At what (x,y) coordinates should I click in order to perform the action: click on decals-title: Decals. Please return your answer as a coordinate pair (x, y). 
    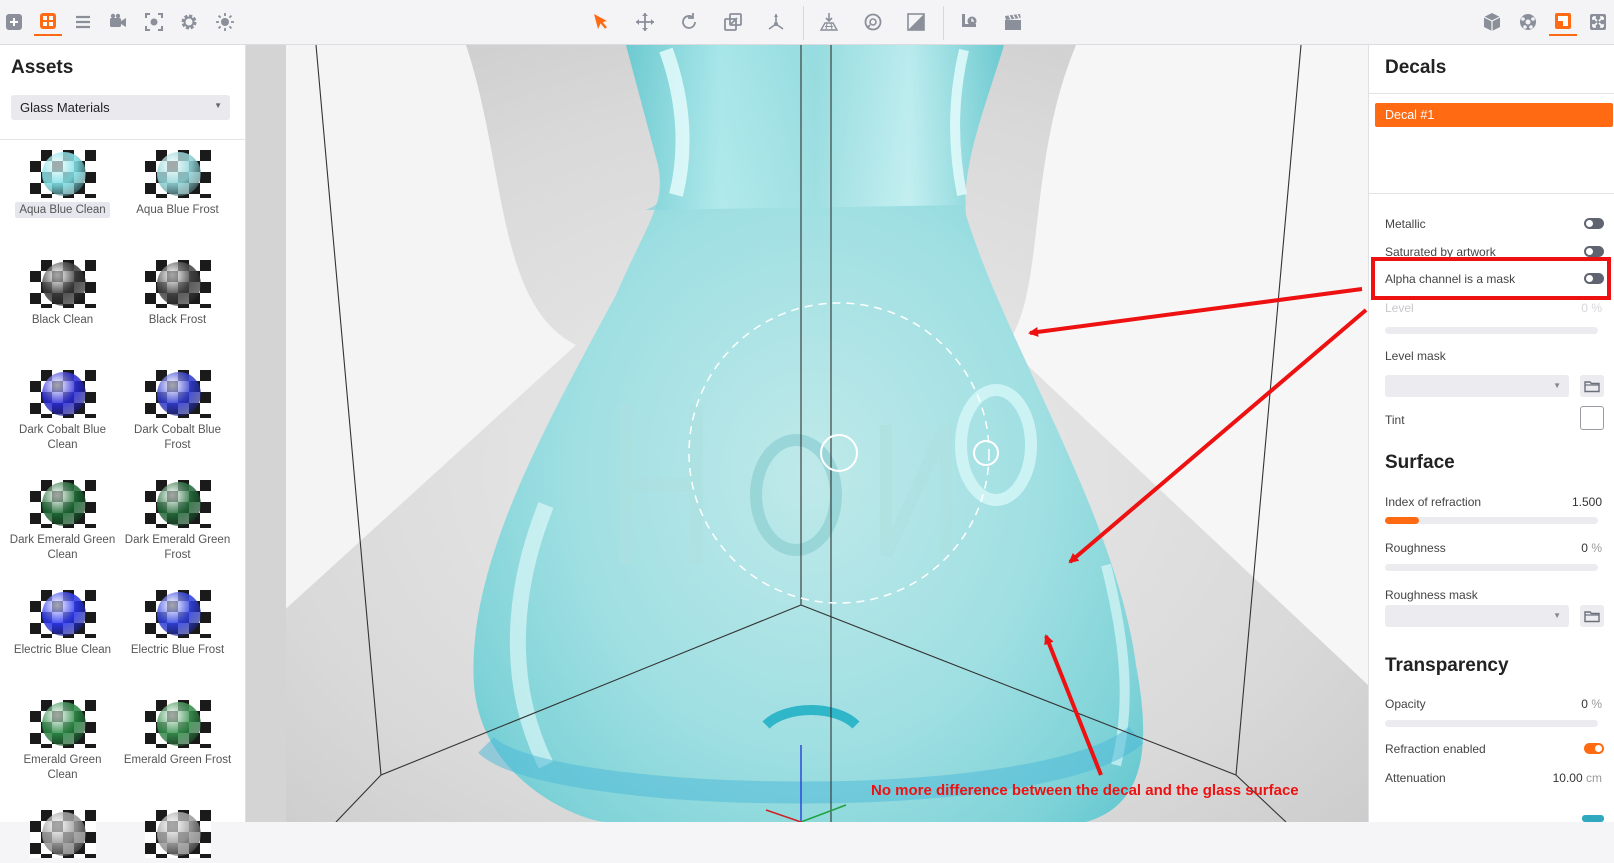
    Looking at the image, I should click on (1416, 67).